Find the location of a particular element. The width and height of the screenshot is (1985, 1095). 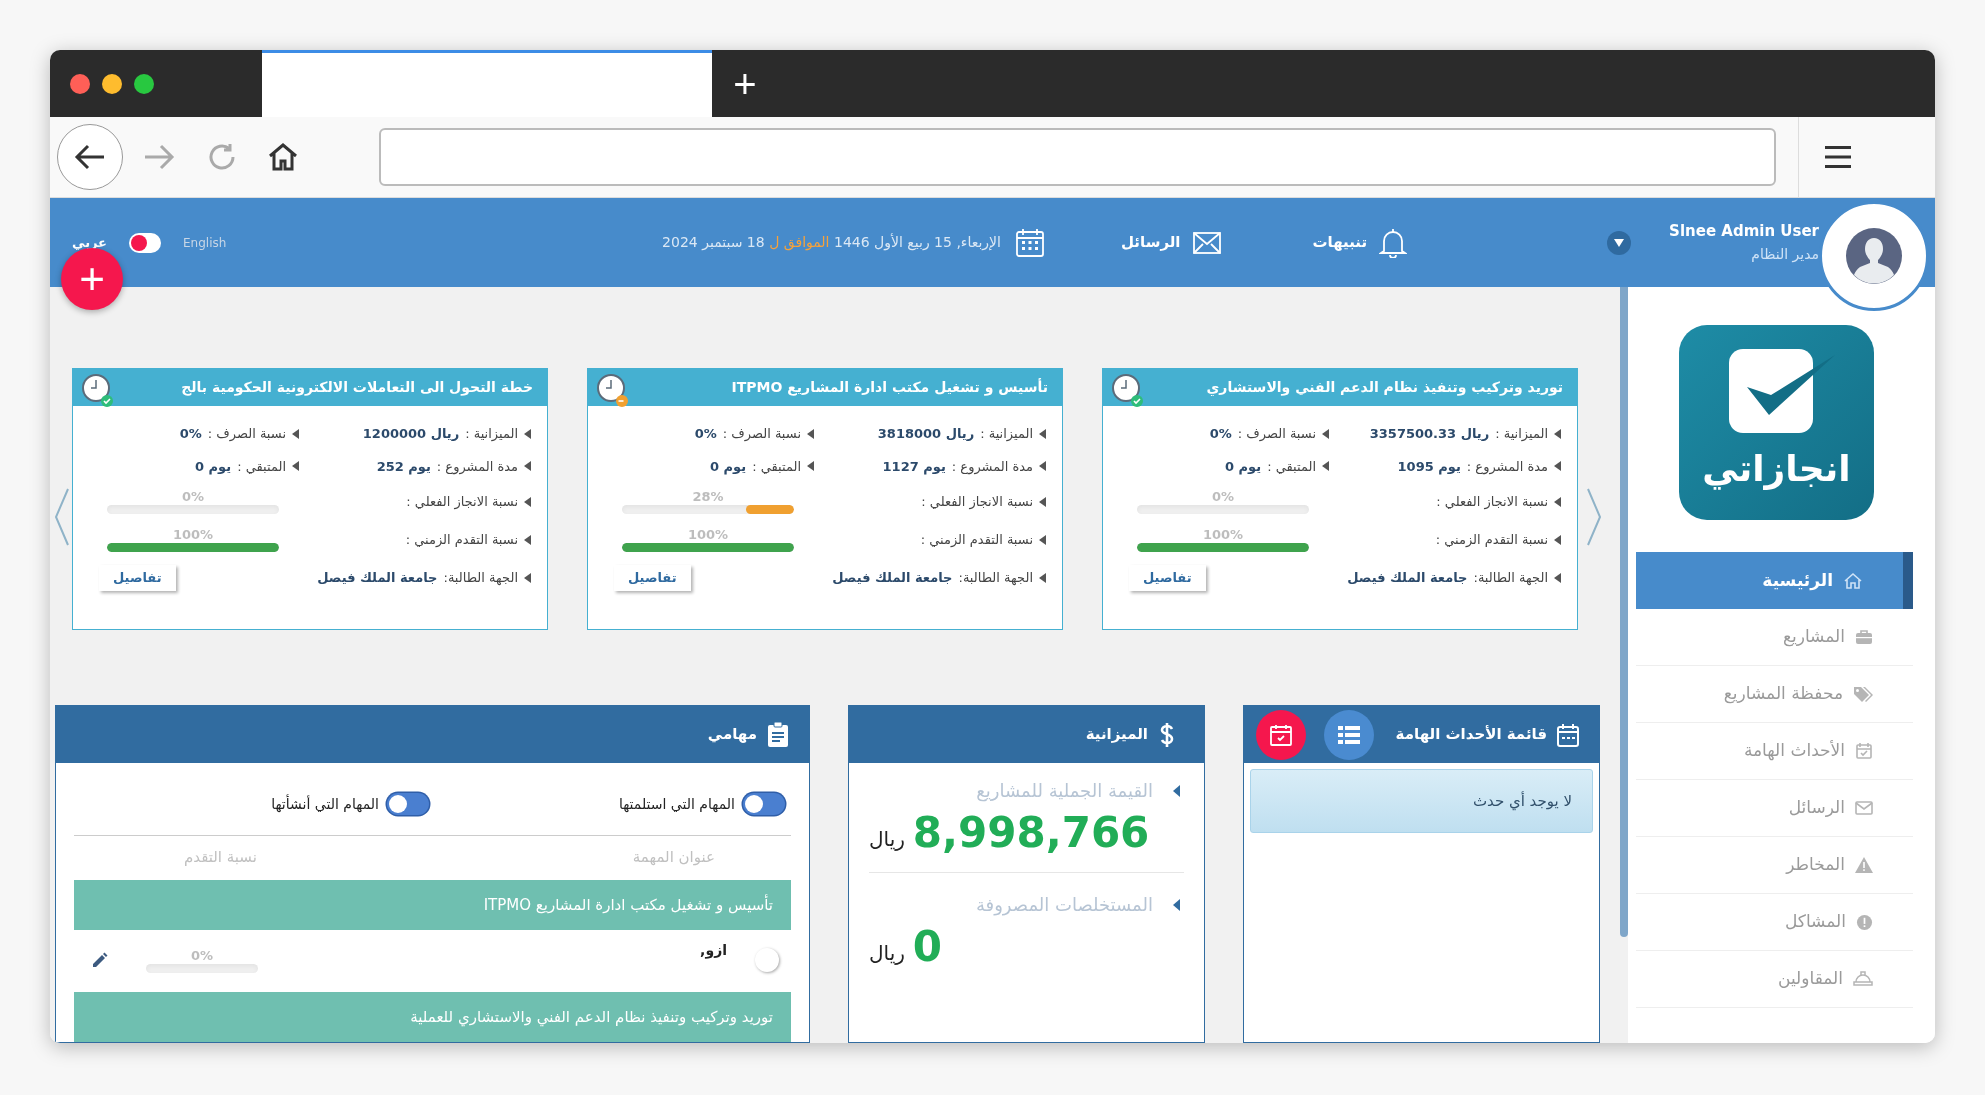

progress-reading: 0% is located at coordinates (193, 497).